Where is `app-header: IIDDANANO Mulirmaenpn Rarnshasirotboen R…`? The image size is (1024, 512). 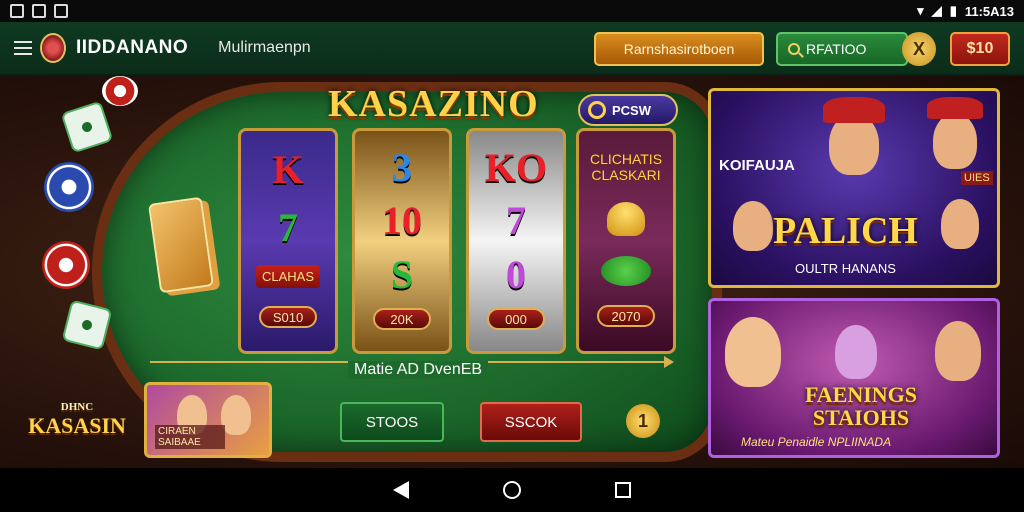 app-header: IIDDANANO Mulirmaenpn Rarnshasirotboen R… is located at coordinates (512, 49).